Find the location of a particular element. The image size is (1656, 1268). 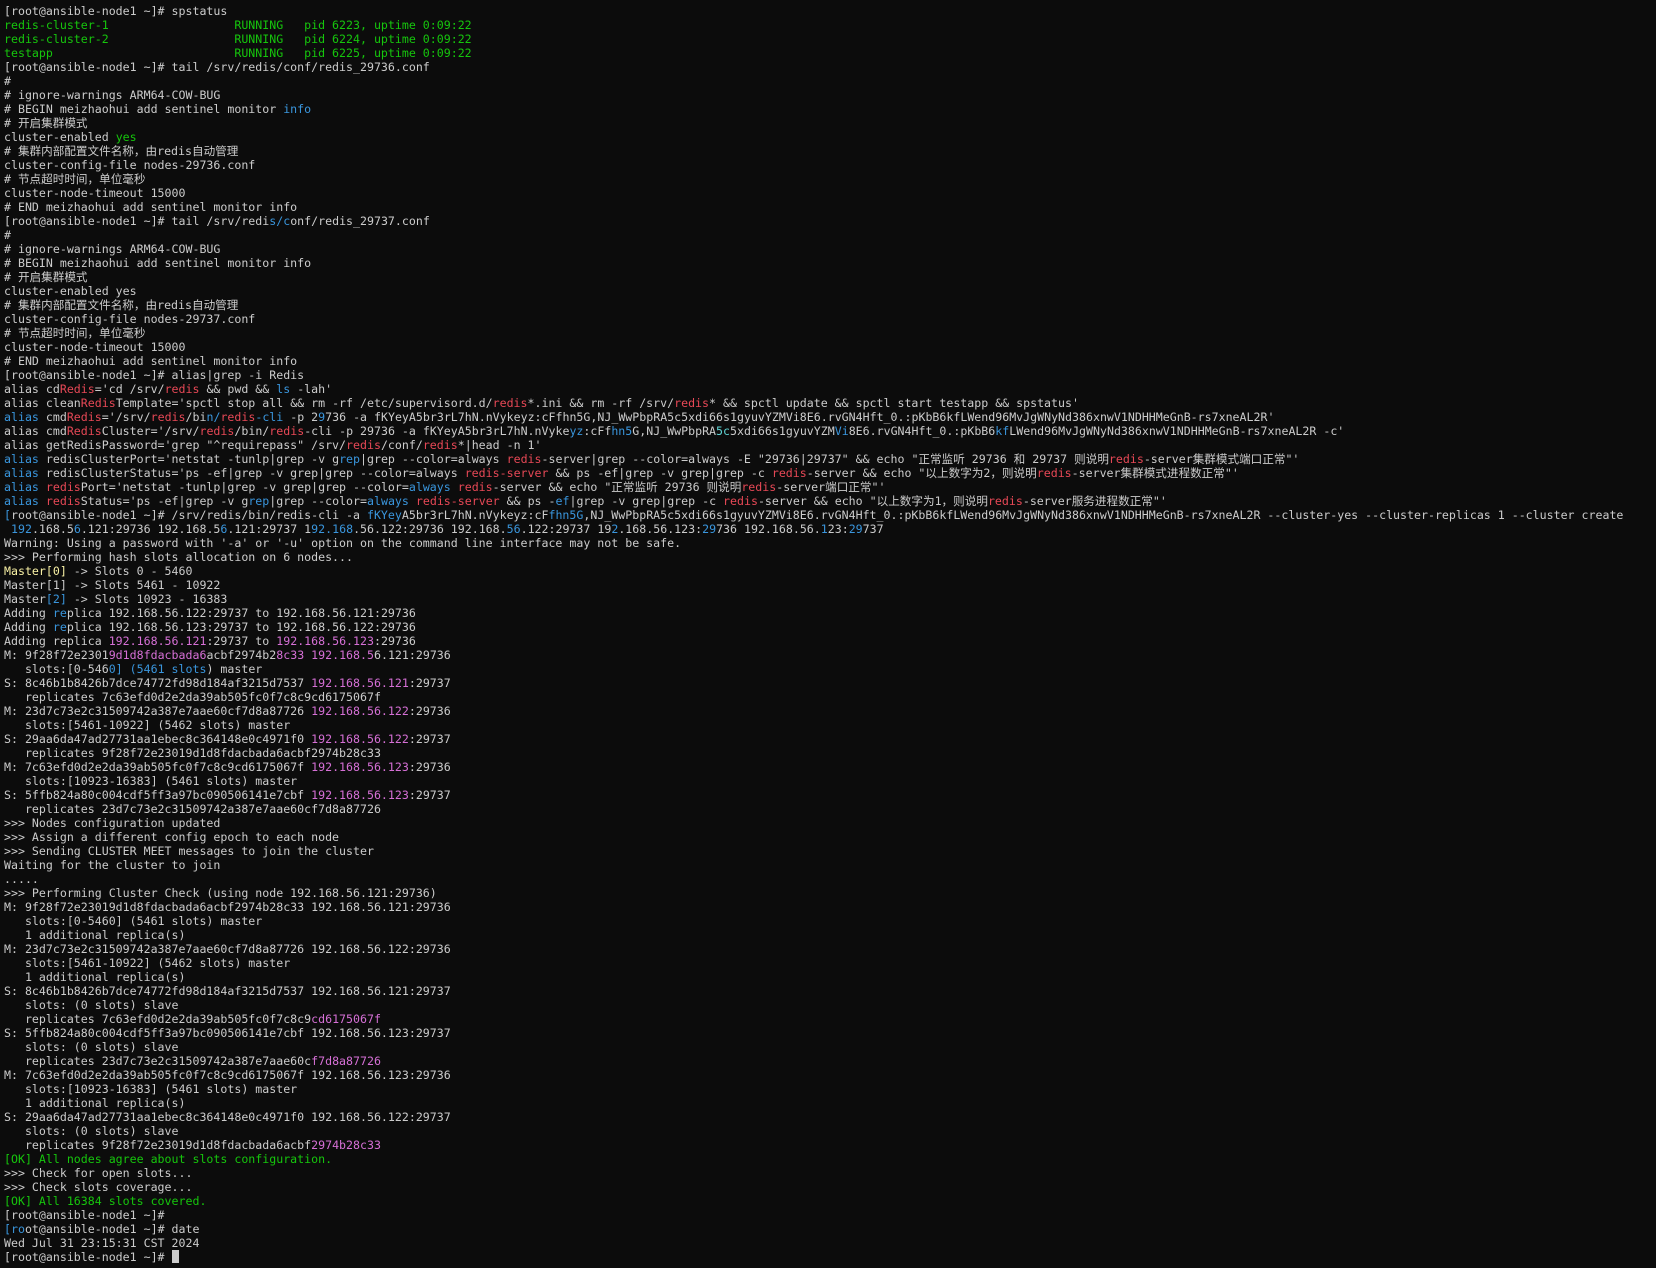

terminal-text: slots:[5461-10922] (5462 slots) master is located at coordinates (147, 963).